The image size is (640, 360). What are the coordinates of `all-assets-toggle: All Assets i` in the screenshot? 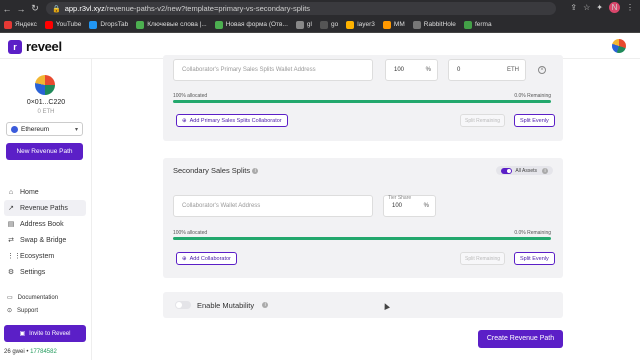 It's located at (524, 170).